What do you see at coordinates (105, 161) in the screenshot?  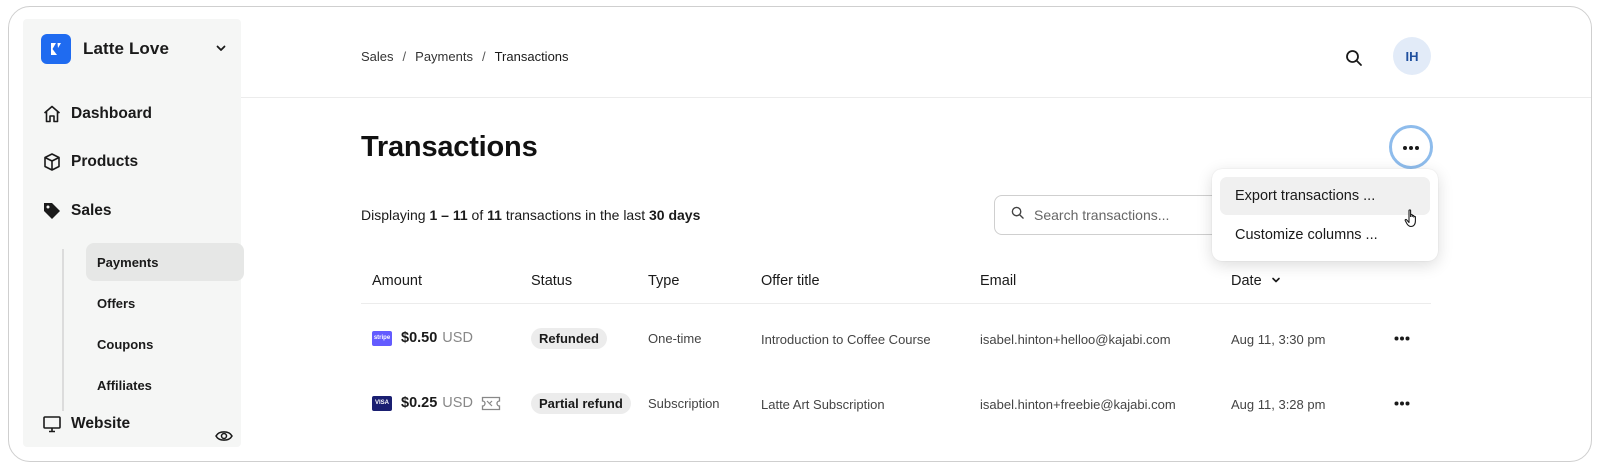 I see `sidebar-item-label: Products` at bounding box center [105, 161].